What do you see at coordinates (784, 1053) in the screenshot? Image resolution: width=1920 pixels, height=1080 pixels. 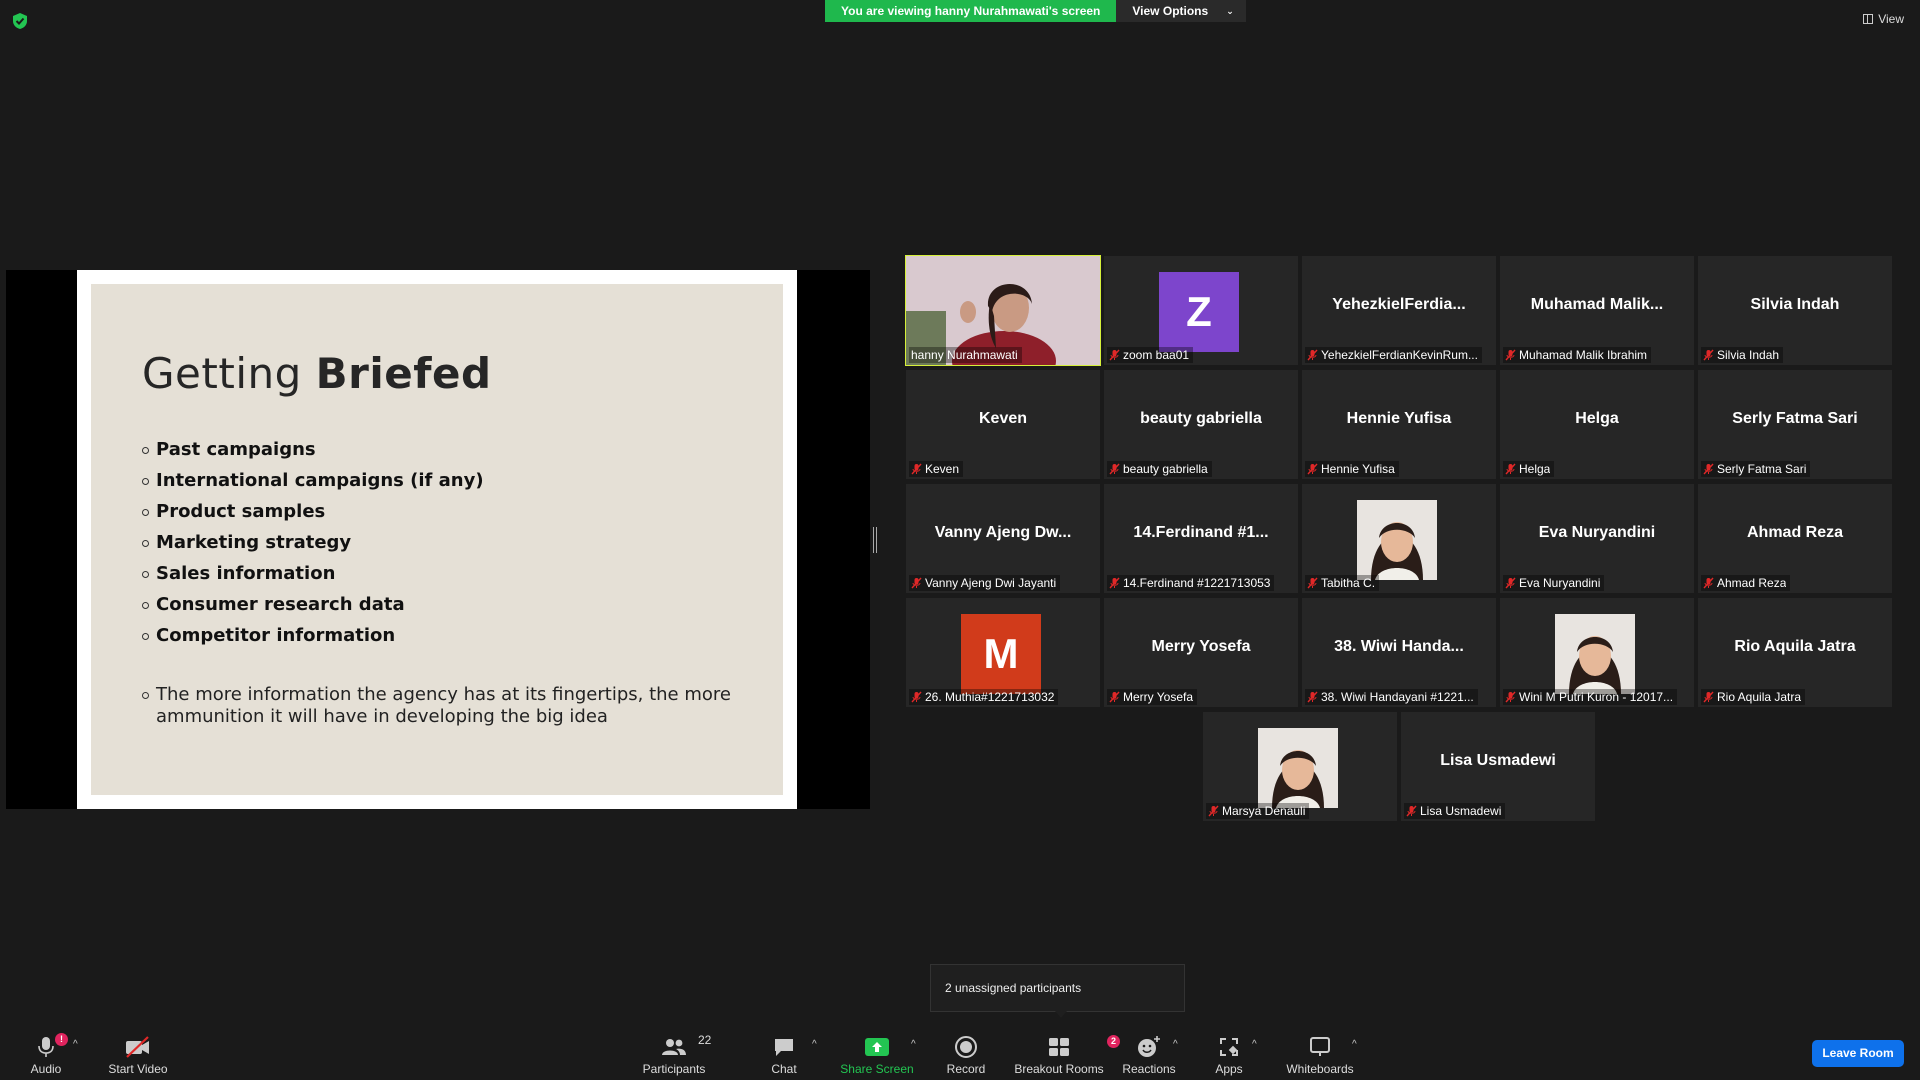 I see `chat-button: Chat` at bounding box center [784, 1053].